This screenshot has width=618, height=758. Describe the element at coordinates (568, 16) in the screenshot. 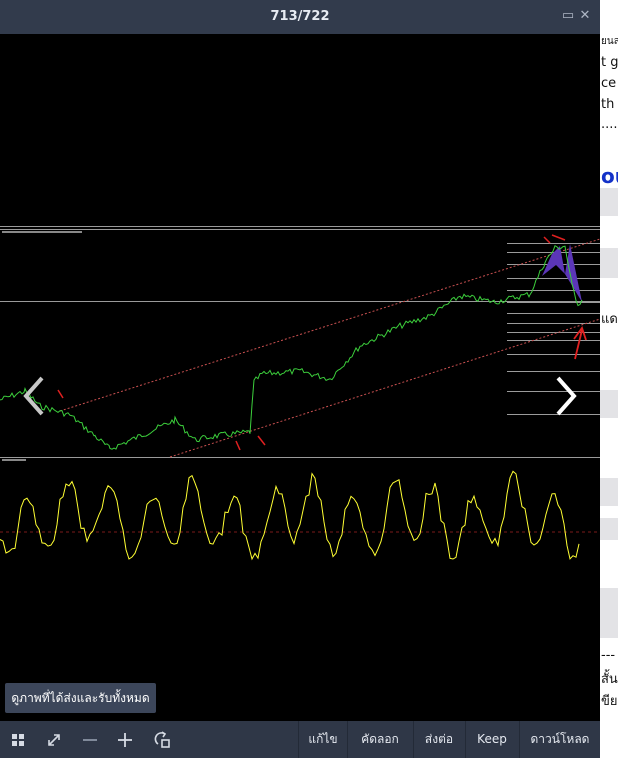

I see `minimize-icon: ▭` at that location.